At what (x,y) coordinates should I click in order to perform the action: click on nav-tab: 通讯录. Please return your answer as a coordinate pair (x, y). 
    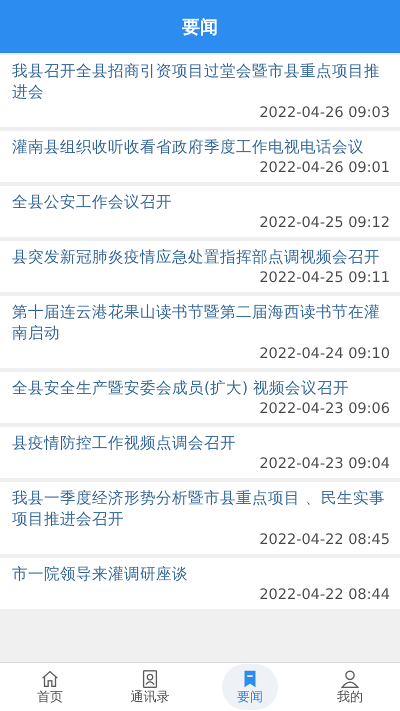
    Looking at the image, I should click on (150, 687).